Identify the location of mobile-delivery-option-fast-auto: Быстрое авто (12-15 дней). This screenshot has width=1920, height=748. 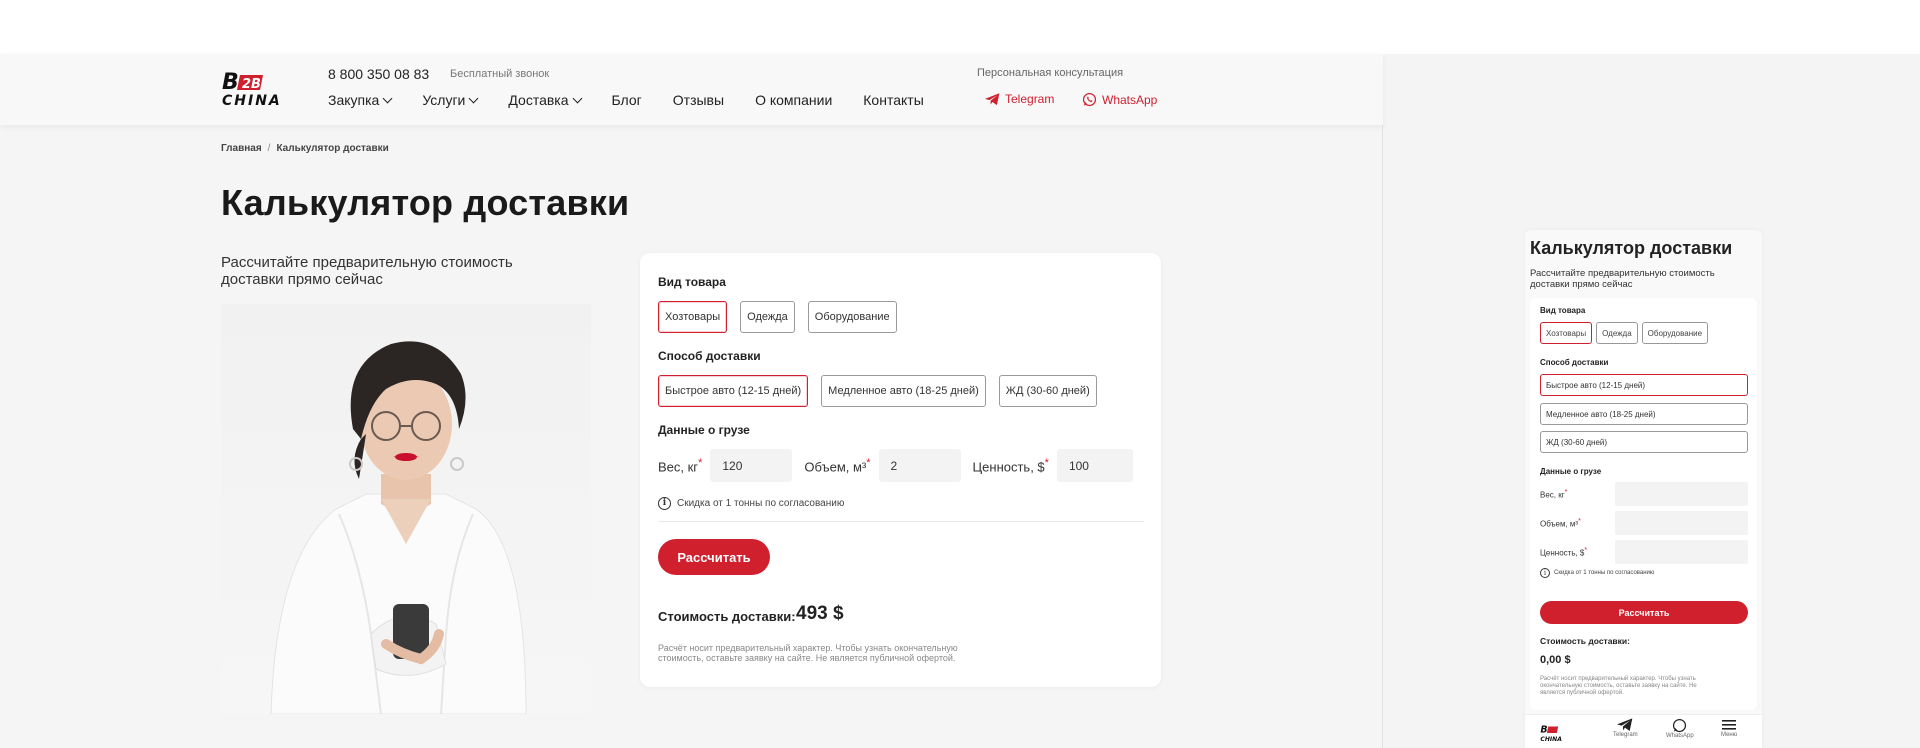
(1644, 385).